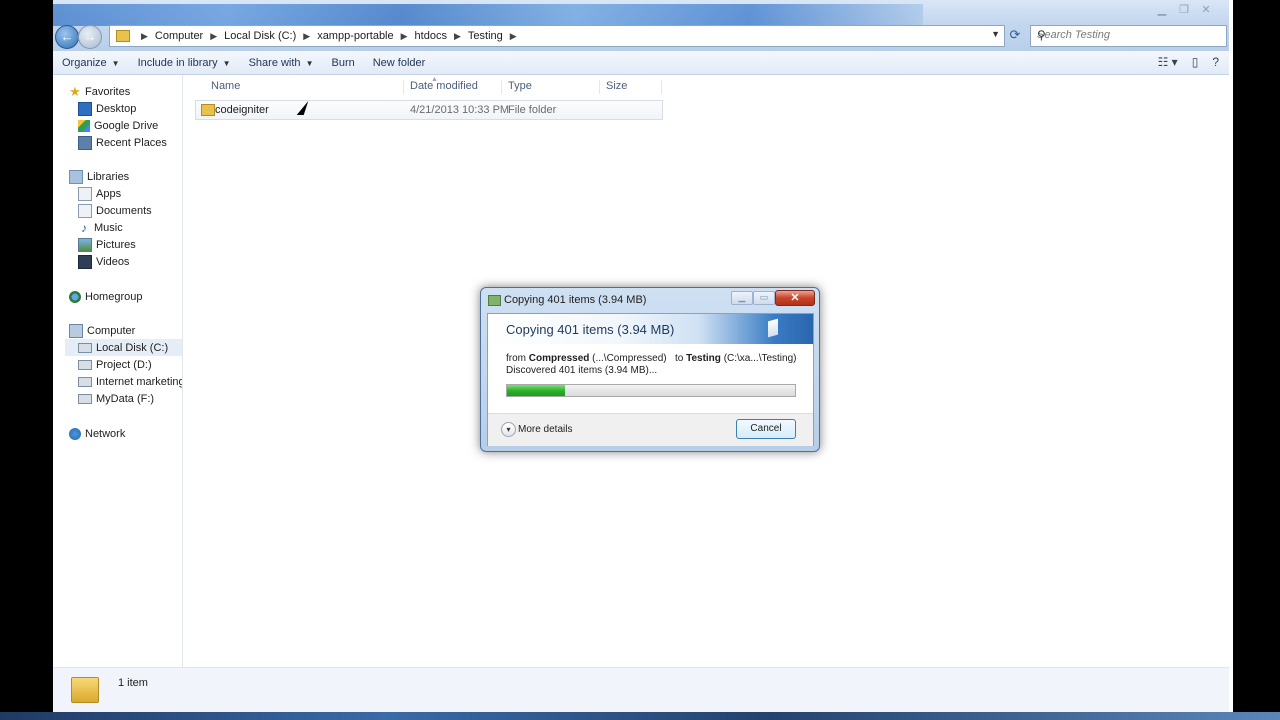 The image size is (1280, 720). I want to click on dialog-title: Copying 401 items (3.94 MB), so click(575, 300).